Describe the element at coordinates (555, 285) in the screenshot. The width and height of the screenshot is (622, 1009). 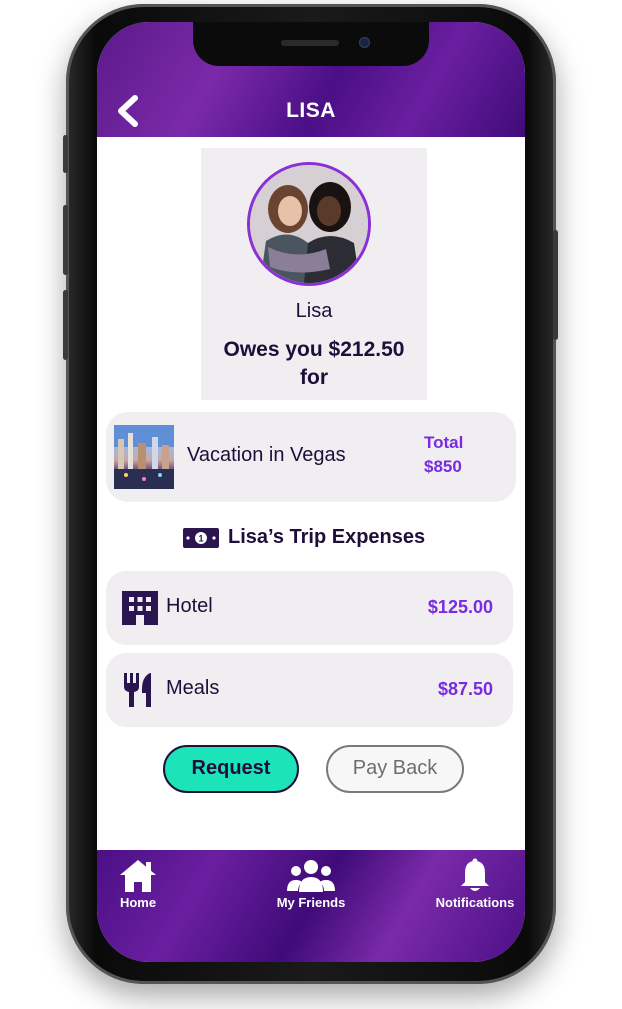
I see `power-button` at that location.